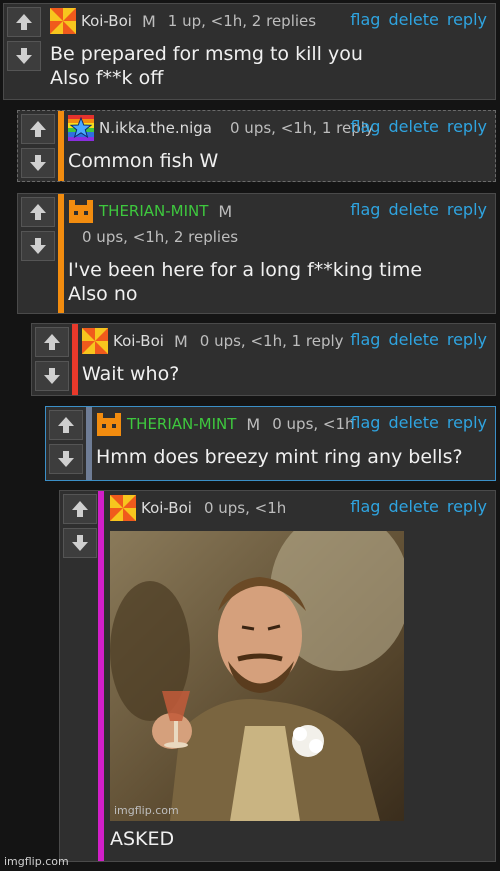 The width and height of the screenshot is (500, 871). Describe the element at coordinates (288, 374) in the screenshot. I see `comment-text: Wait who?` at that location.